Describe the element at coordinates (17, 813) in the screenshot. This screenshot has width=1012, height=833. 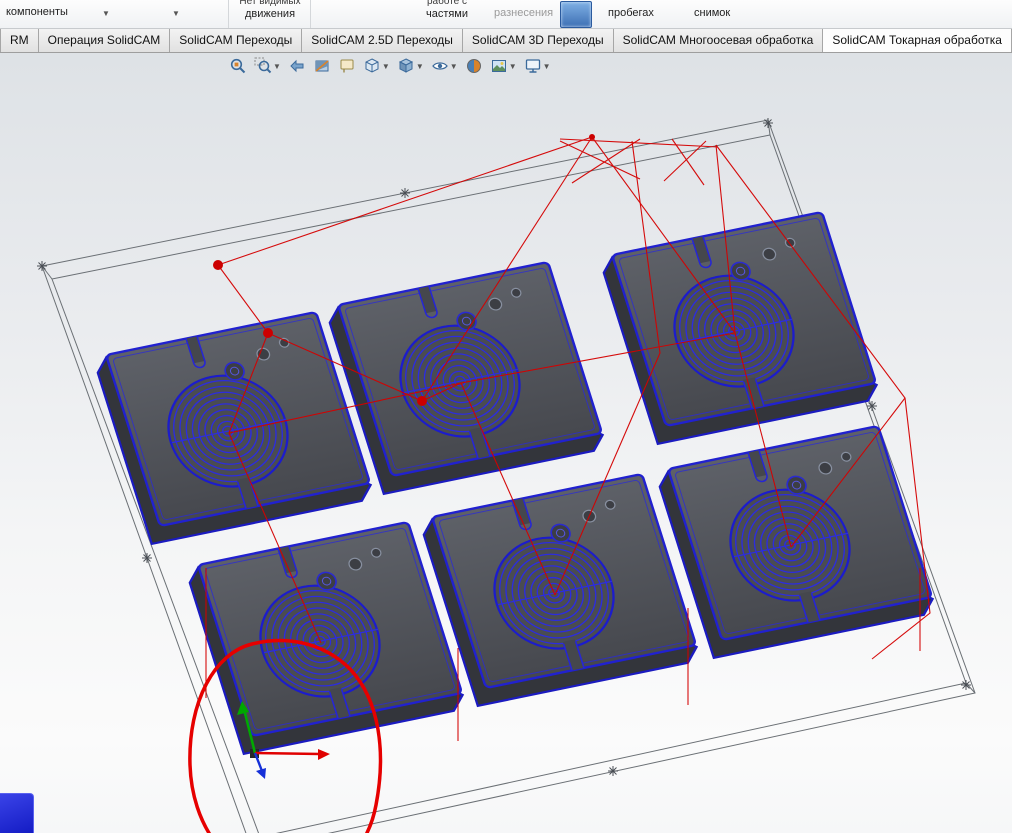
I see `bottom-left-flag` at that location.